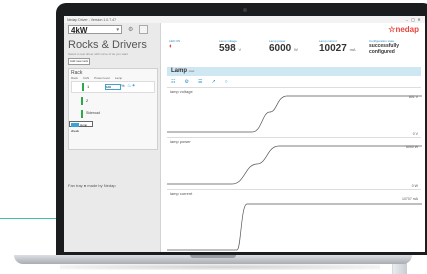  What do you see at coordinates (95, 30) in the screenshot?
I see `power-select: 4kW ▾` at bounding box center [95, 30].